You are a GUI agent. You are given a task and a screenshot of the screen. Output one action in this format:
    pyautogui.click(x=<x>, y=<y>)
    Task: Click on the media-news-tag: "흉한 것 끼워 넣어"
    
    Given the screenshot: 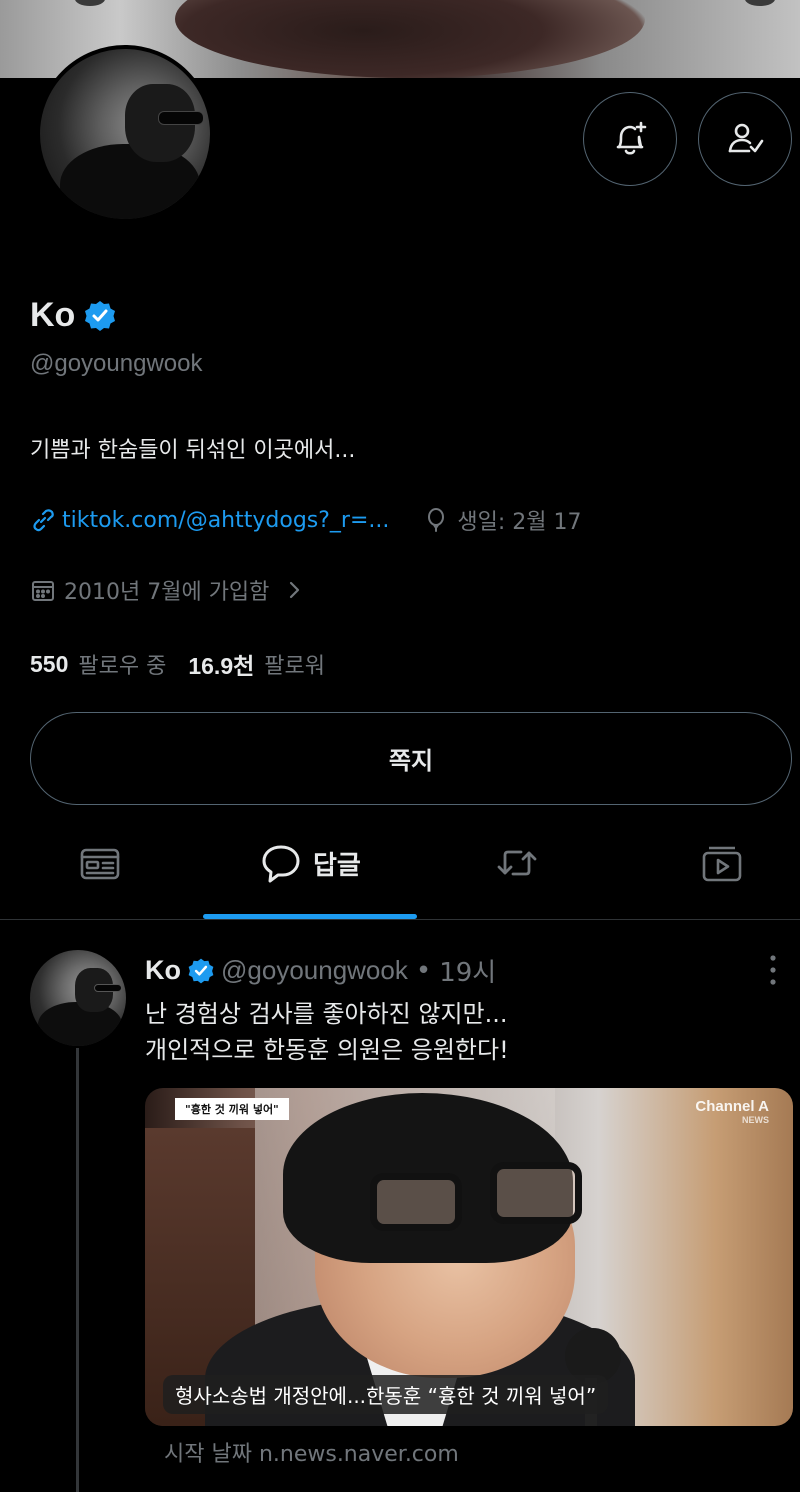 What is the action you would take?
    pyautogui.click(x=232, y=1109)
    